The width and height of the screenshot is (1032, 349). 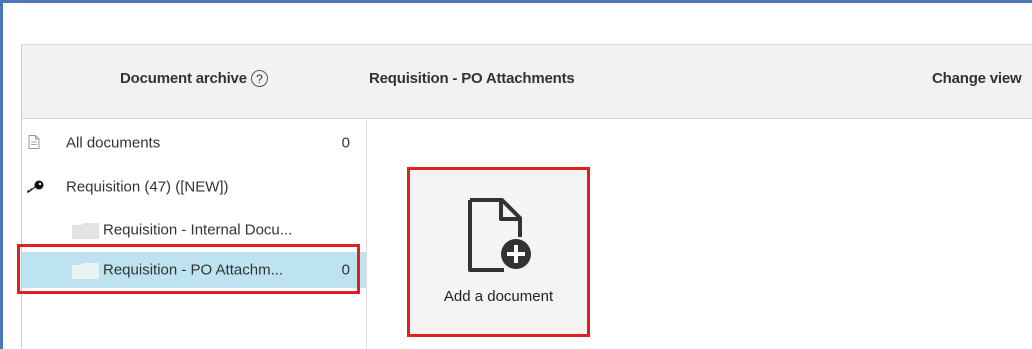 What do you see at coordinates (259, 78) in the screenshot?
I see `help-icon: ?` at bounding box center [259, 78].